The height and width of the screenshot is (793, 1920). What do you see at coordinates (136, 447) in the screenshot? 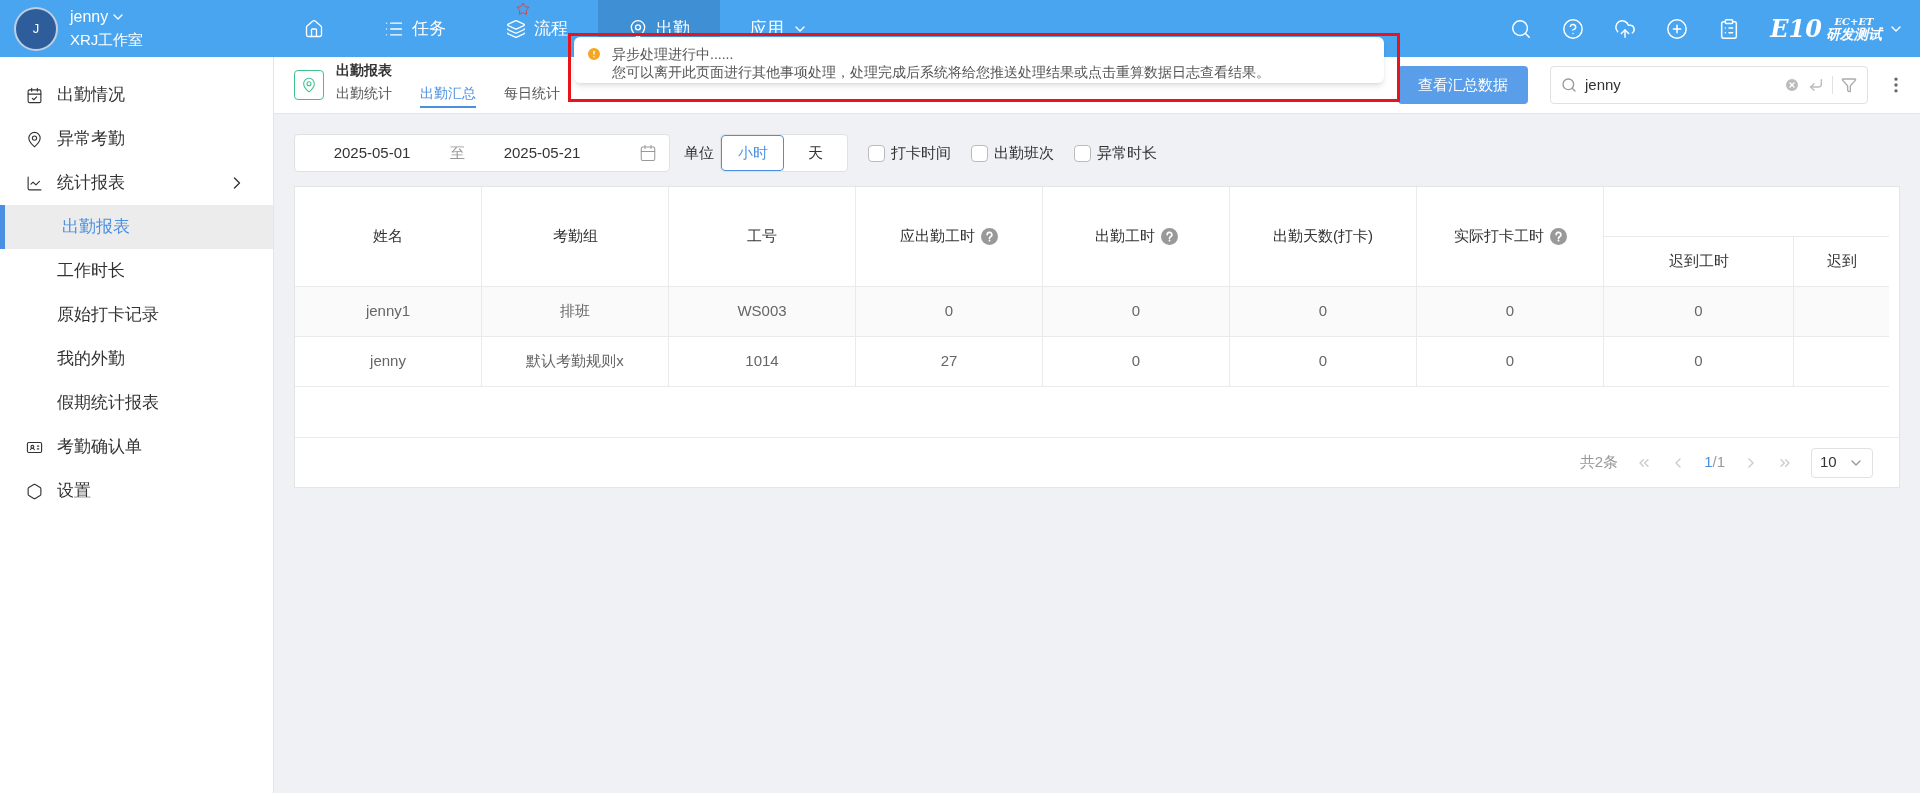
I see `sidebar-item: 考勤确认单` at bounding box center [136, 447].